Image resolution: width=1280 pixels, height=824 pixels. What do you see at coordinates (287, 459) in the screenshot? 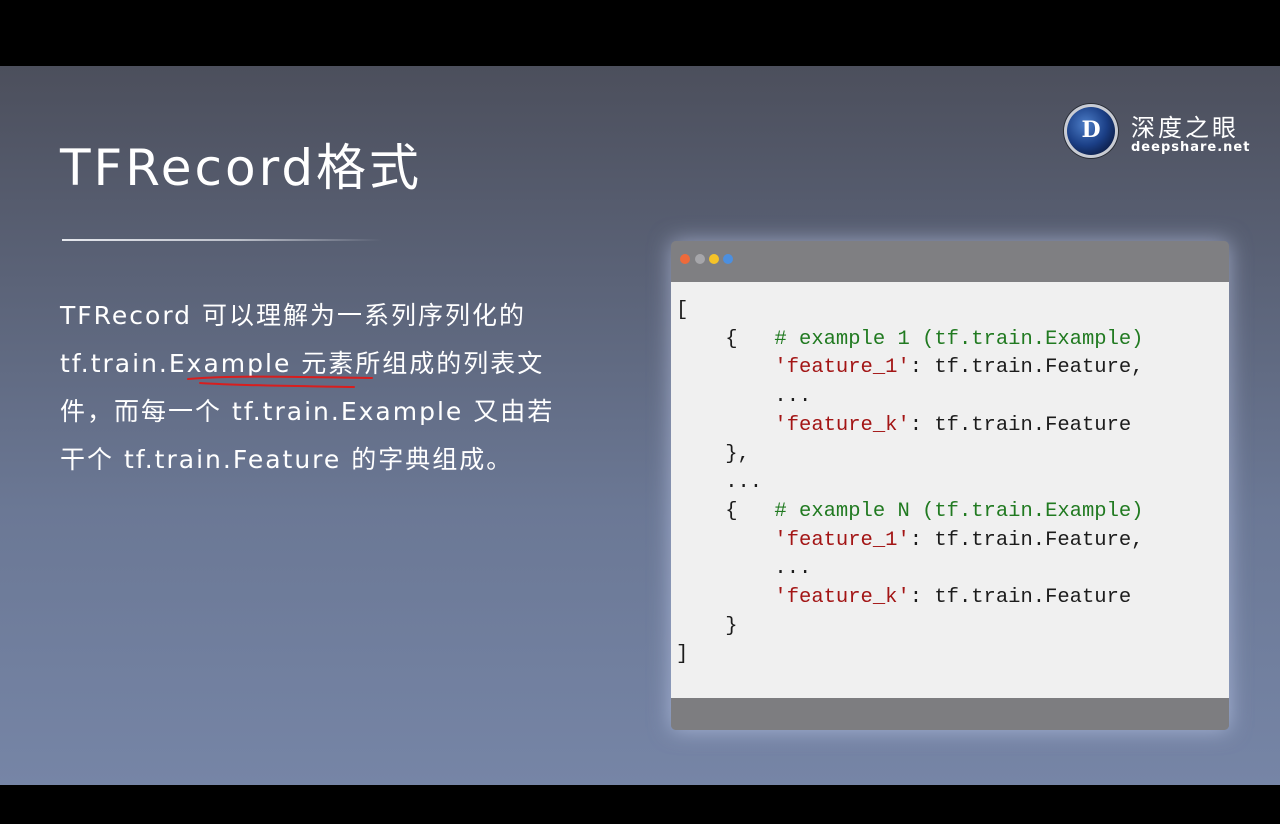
I see `description-line: 干个 tf.train.Feature 的字典组成。` at bounding box center [287, 459].